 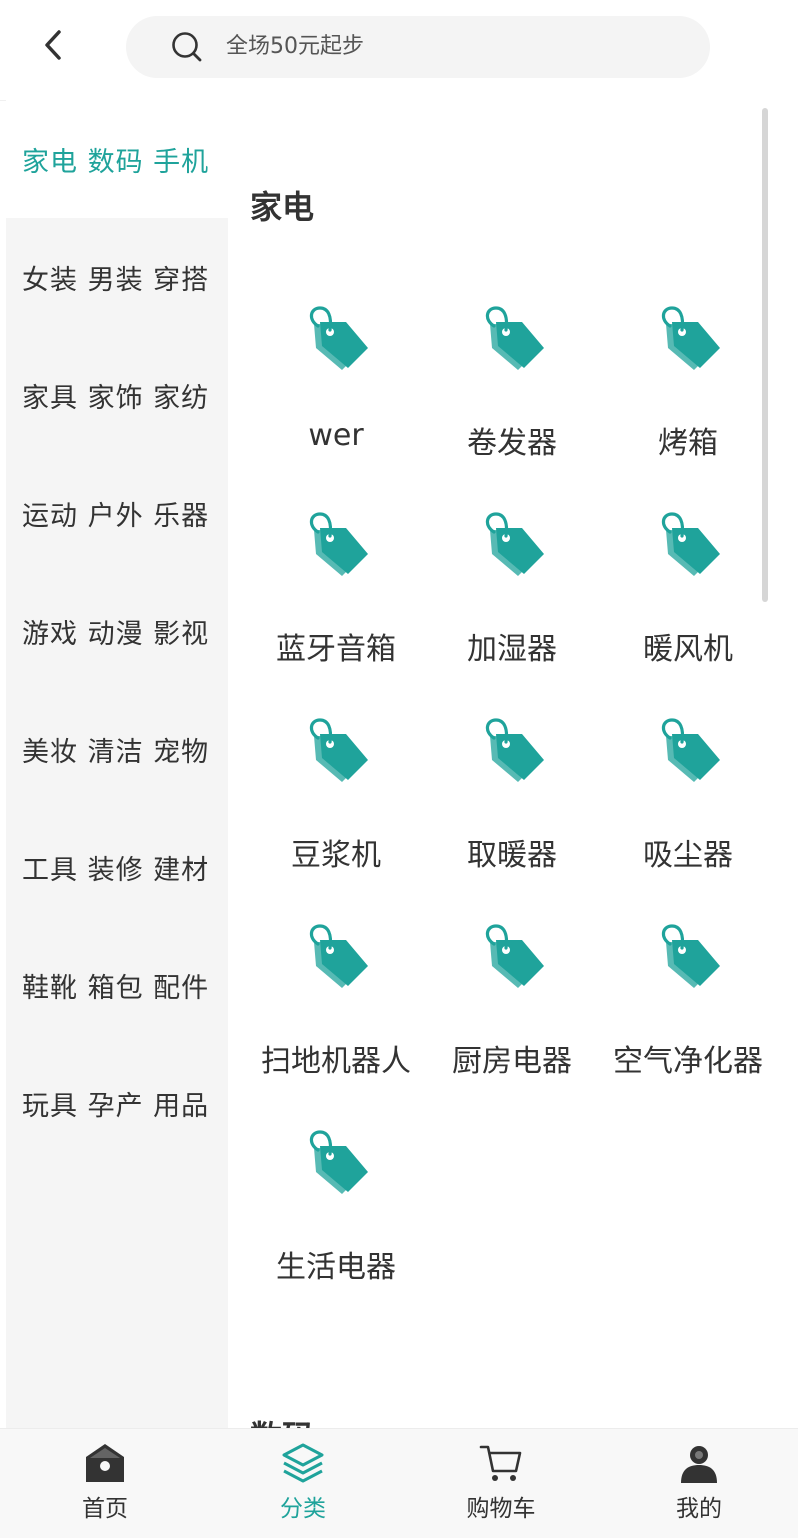 I want to click on subcategory-item: 豆浆机, so click(x=336, y=808).